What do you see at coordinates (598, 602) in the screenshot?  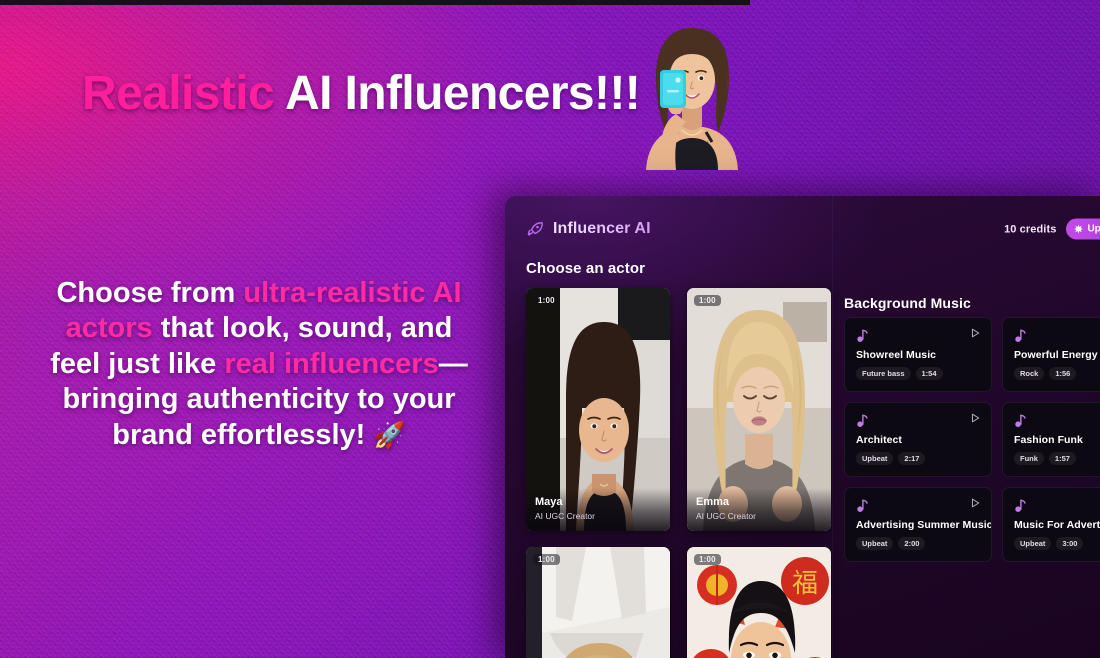 I see `actor-card: 1:00` at bounding box center [598, 602].